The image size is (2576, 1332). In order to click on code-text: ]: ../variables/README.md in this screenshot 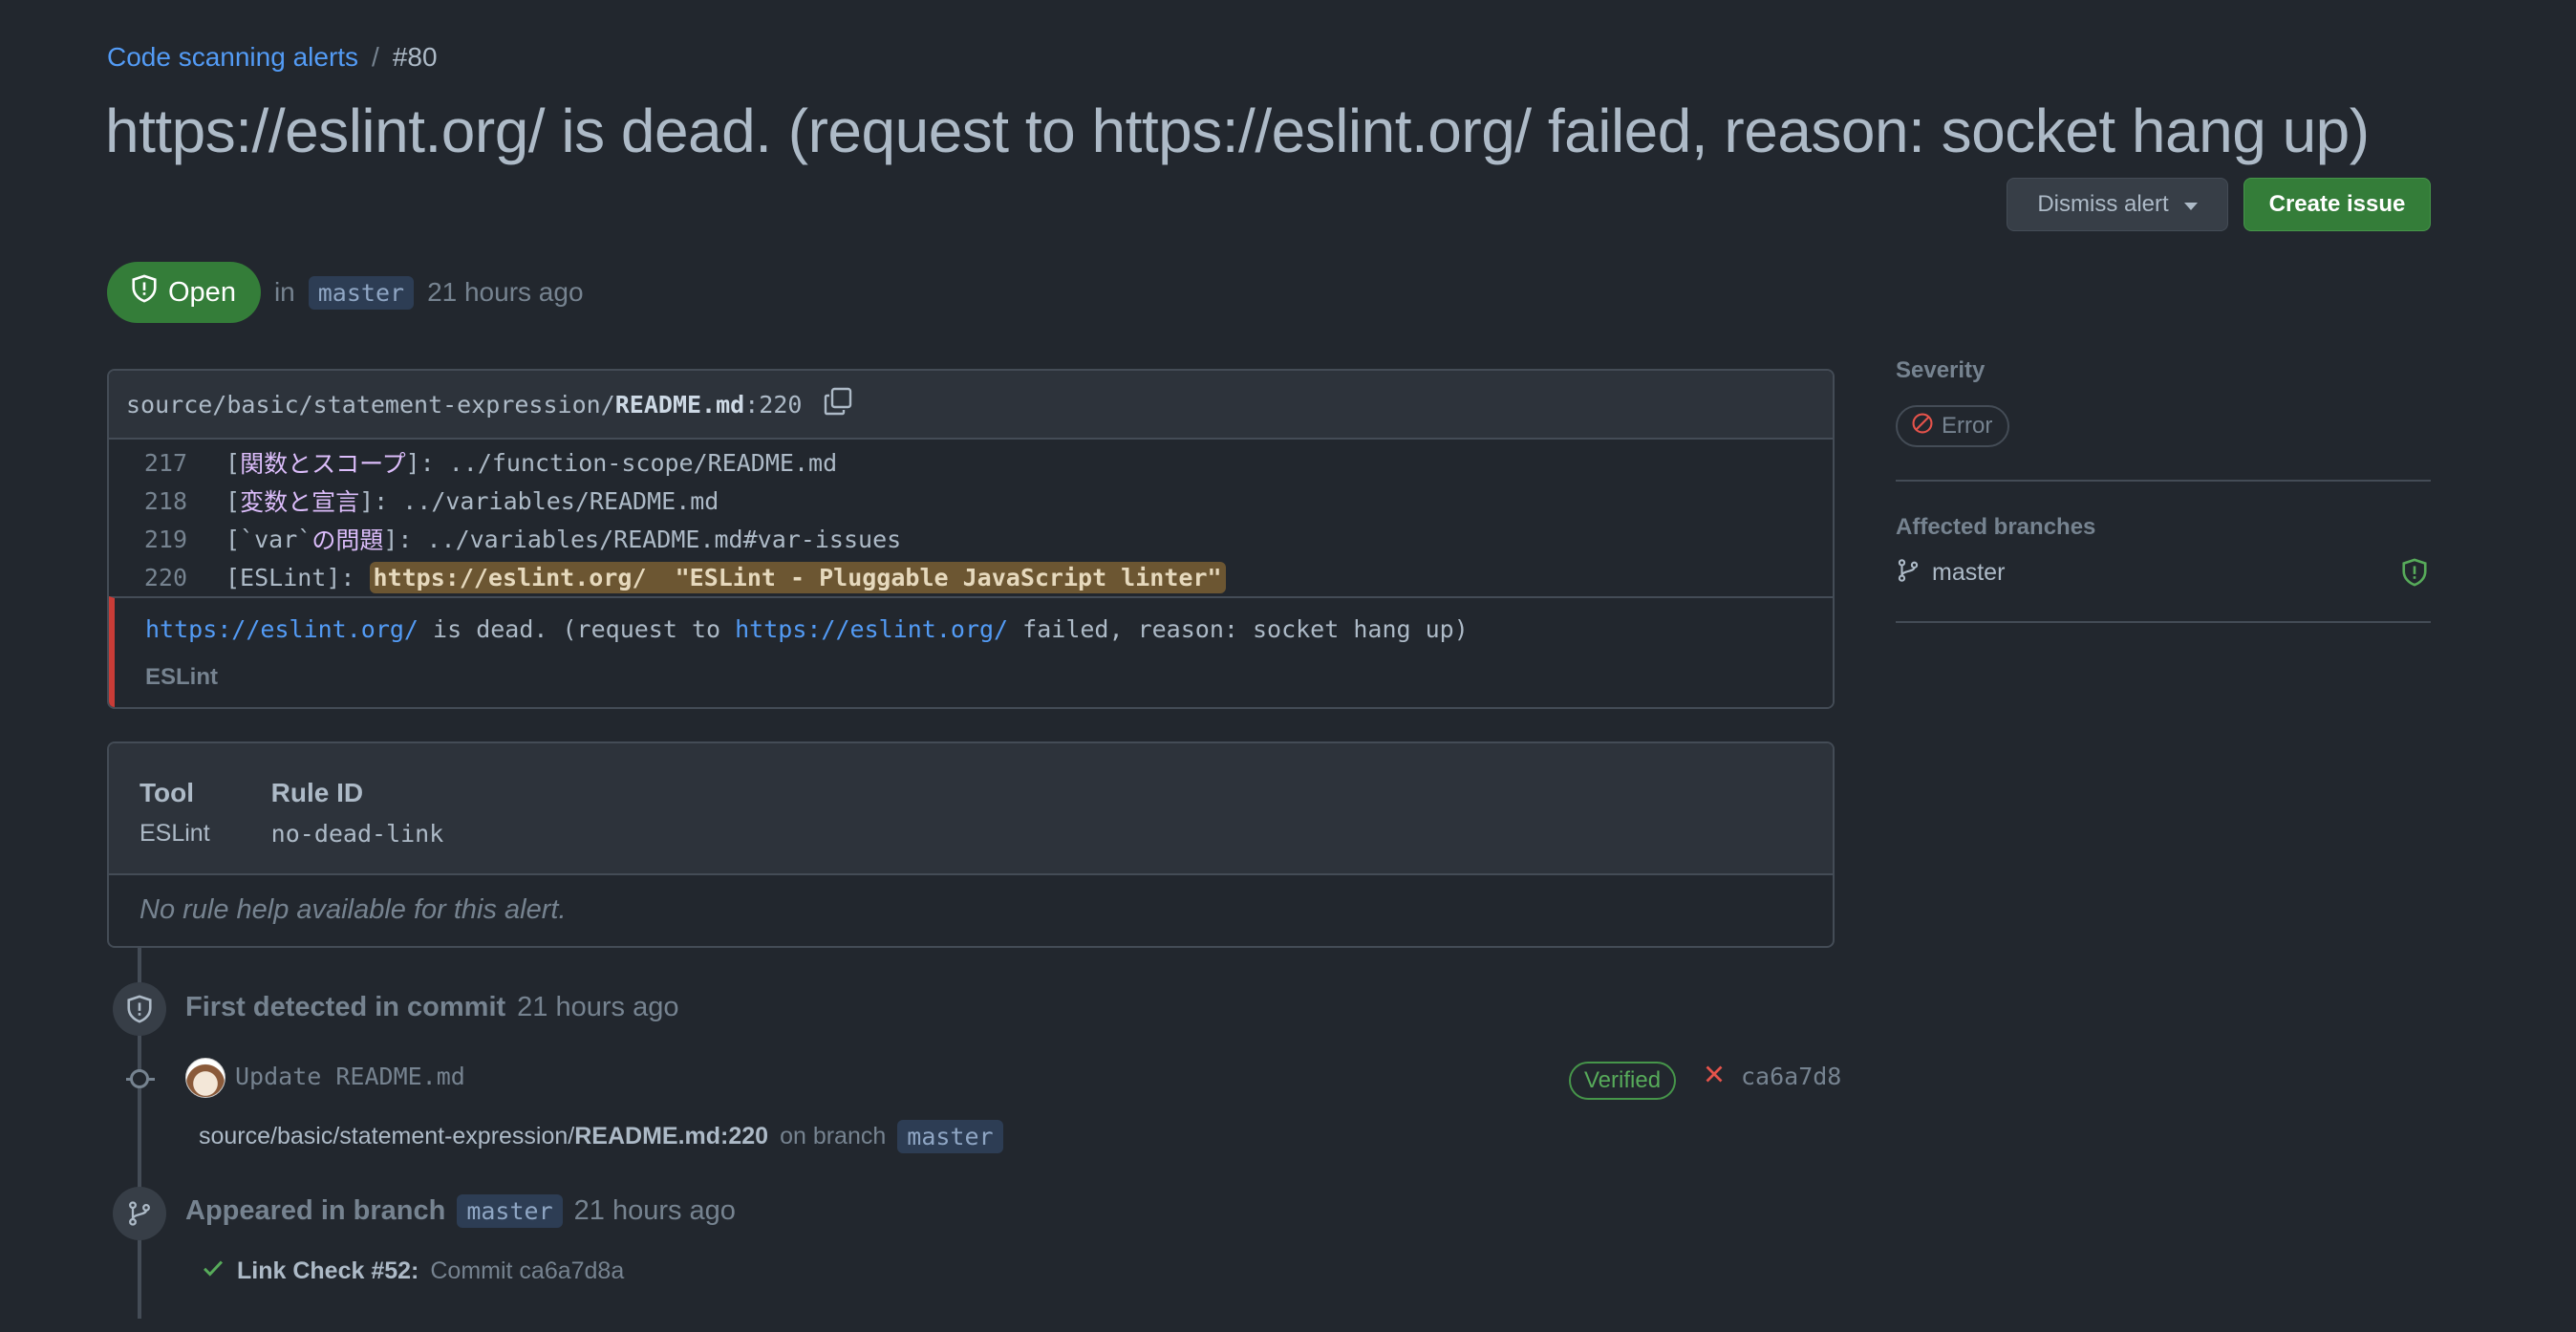, I will do `click(539, 500)`.